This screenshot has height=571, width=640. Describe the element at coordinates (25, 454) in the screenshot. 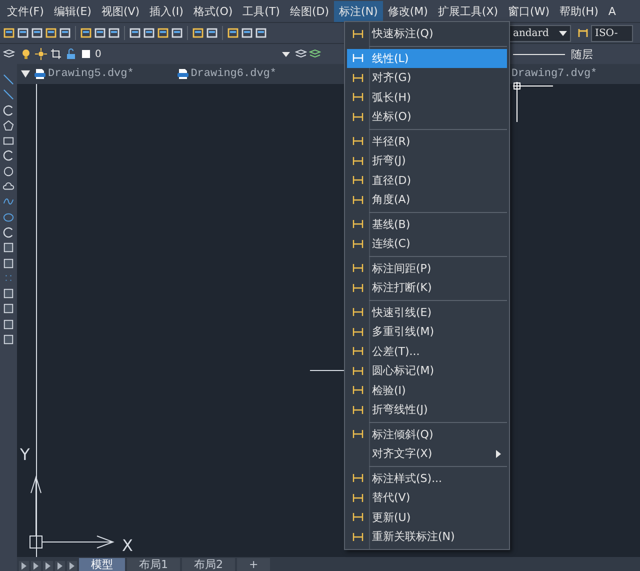

I see `y-axis-label: Y` at that location.